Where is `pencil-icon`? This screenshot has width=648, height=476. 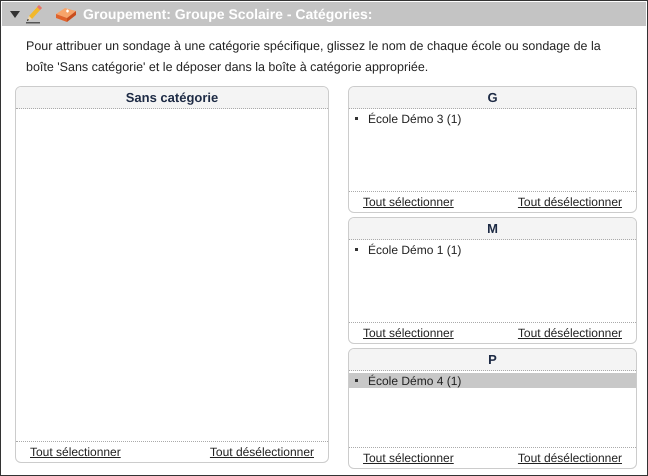 pencil-icon is located at coordinates (34, 14).